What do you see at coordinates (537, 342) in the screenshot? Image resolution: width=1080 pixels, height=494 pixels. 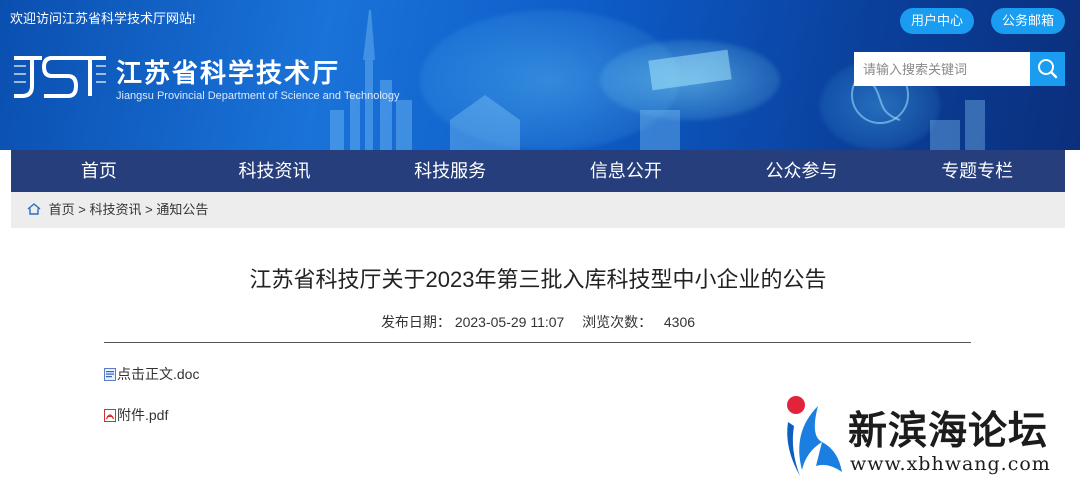 I see `title-divider` at bounding box center [537, 342].